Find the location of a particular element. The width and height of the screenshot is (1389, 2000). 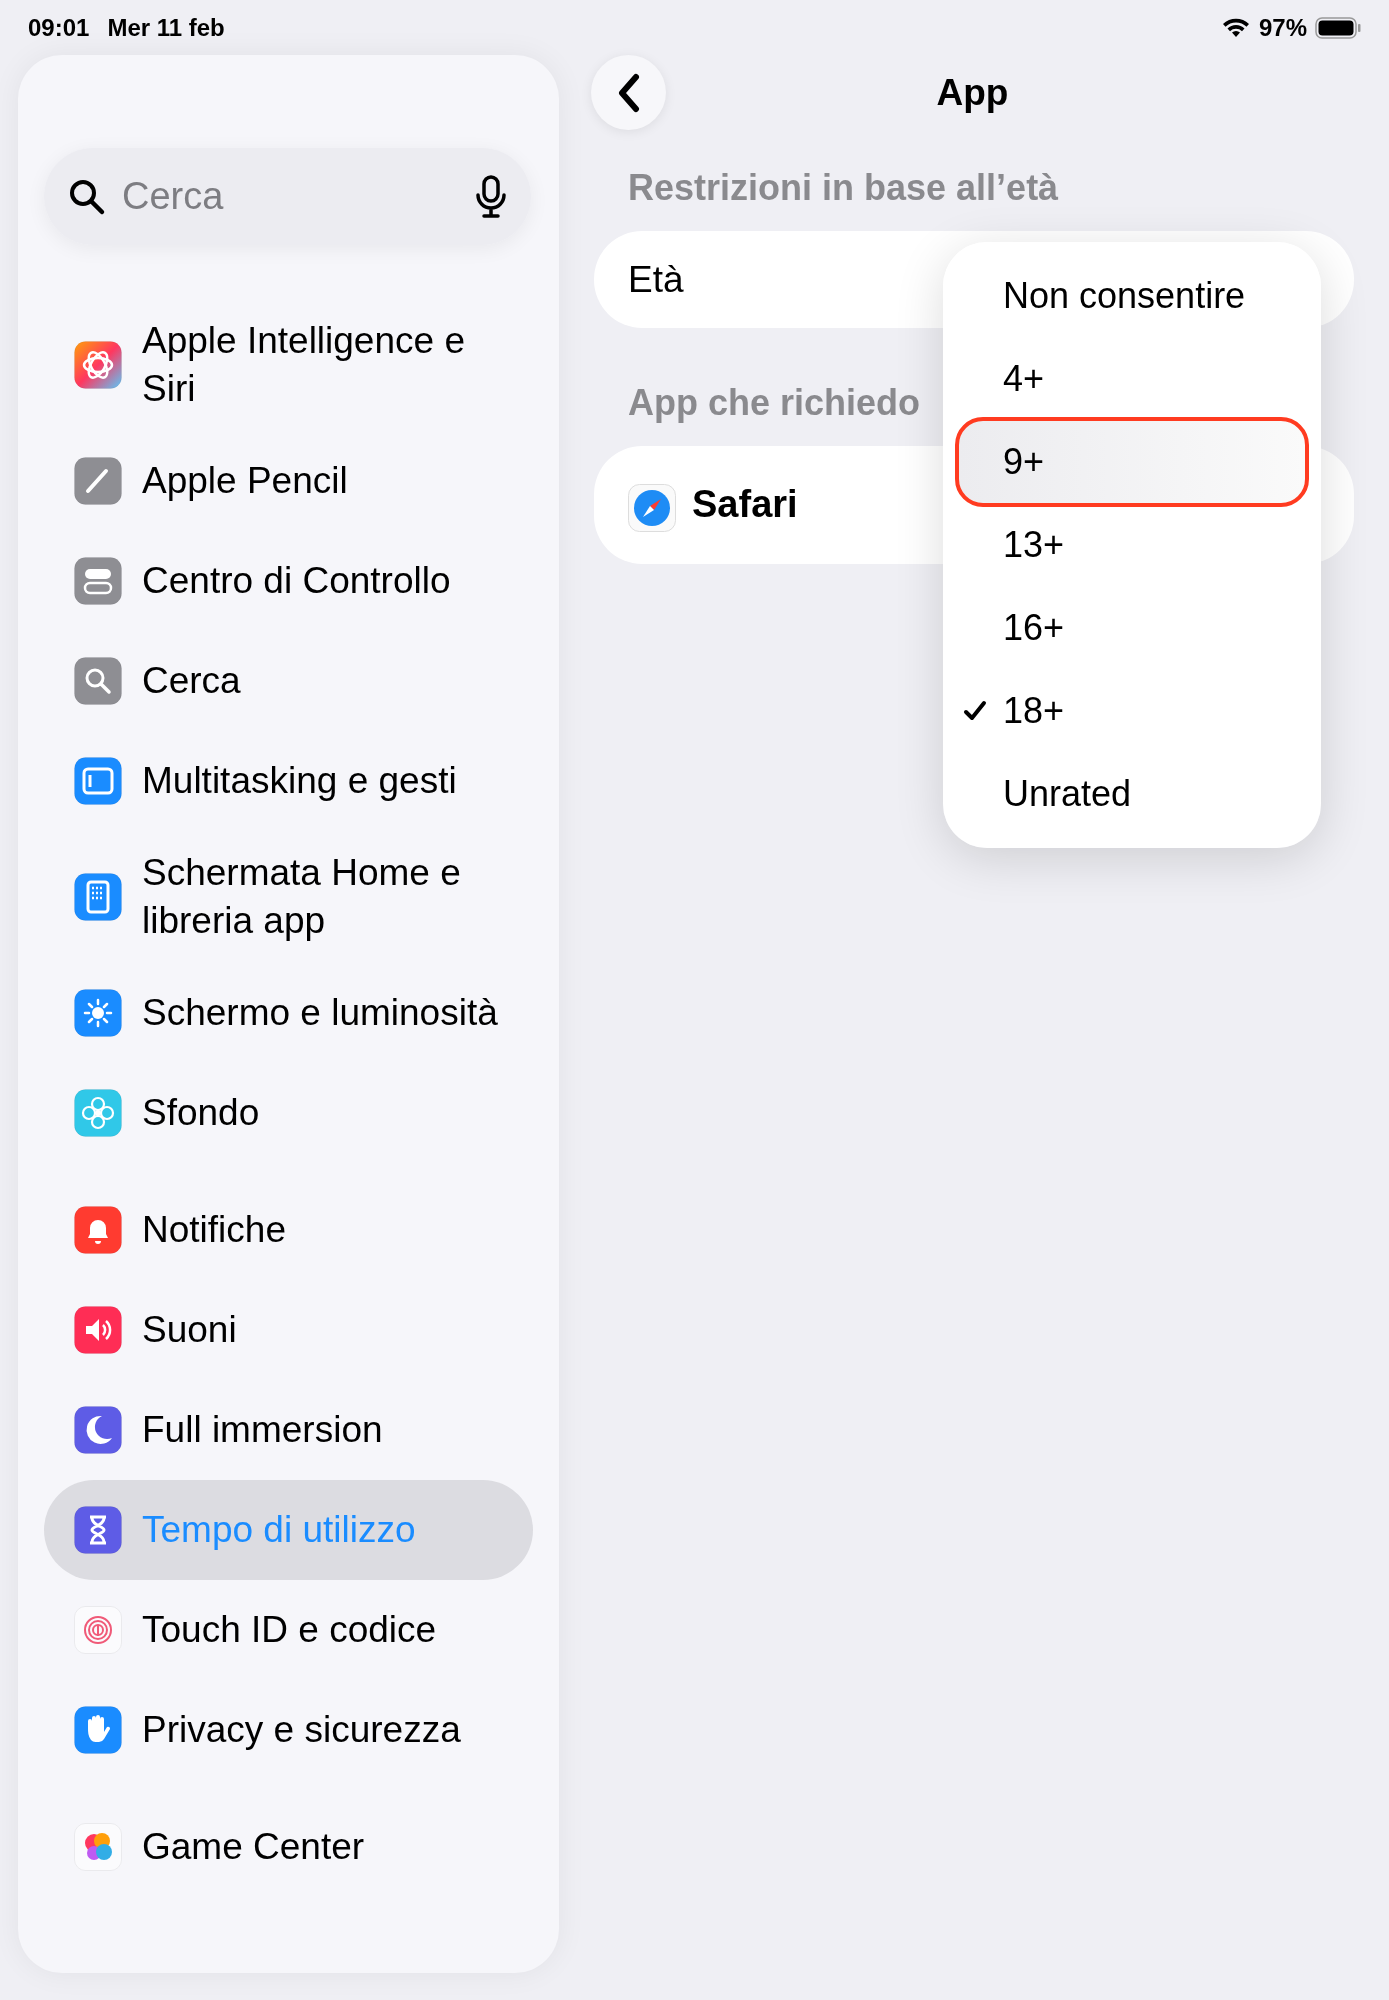

status-date: Mer 11 feb is located at coordinates (166, 27).